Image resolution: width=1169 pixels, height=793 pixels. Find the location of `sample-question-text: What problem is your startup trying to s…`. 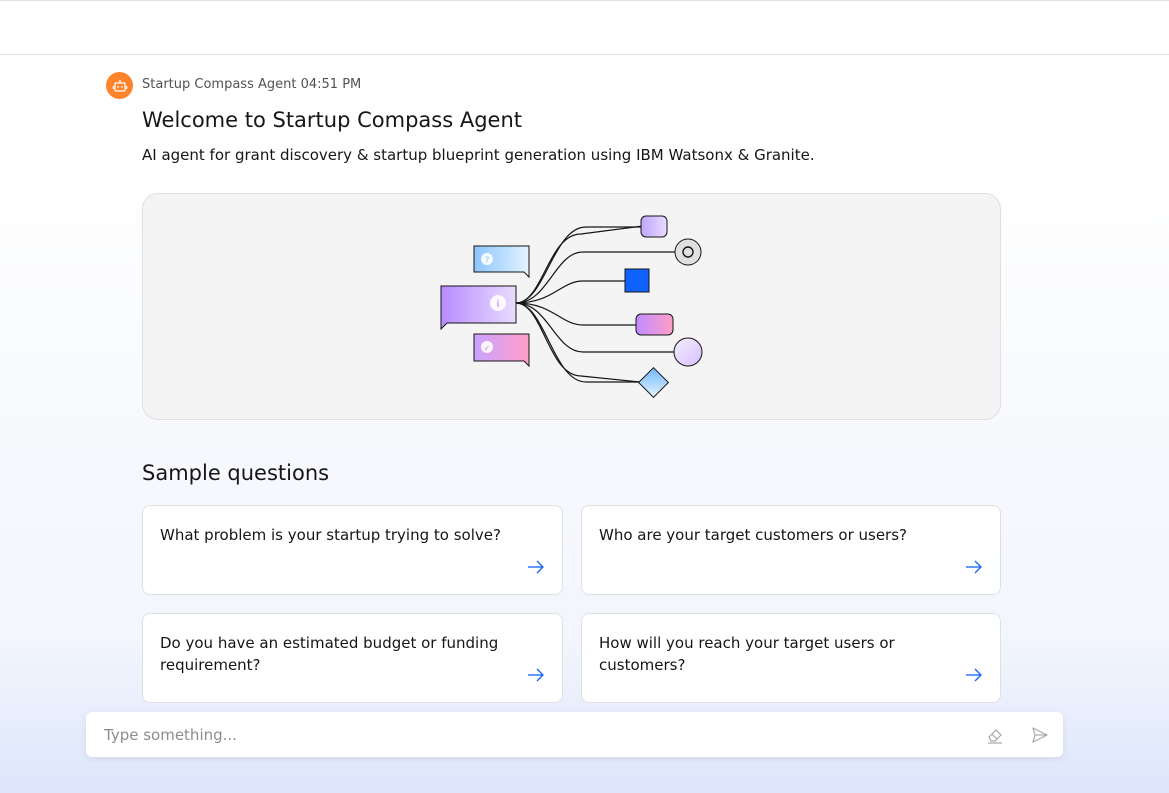

sample-question-text: What problem is your startup trying to s… is located at coordinates (330, 535).